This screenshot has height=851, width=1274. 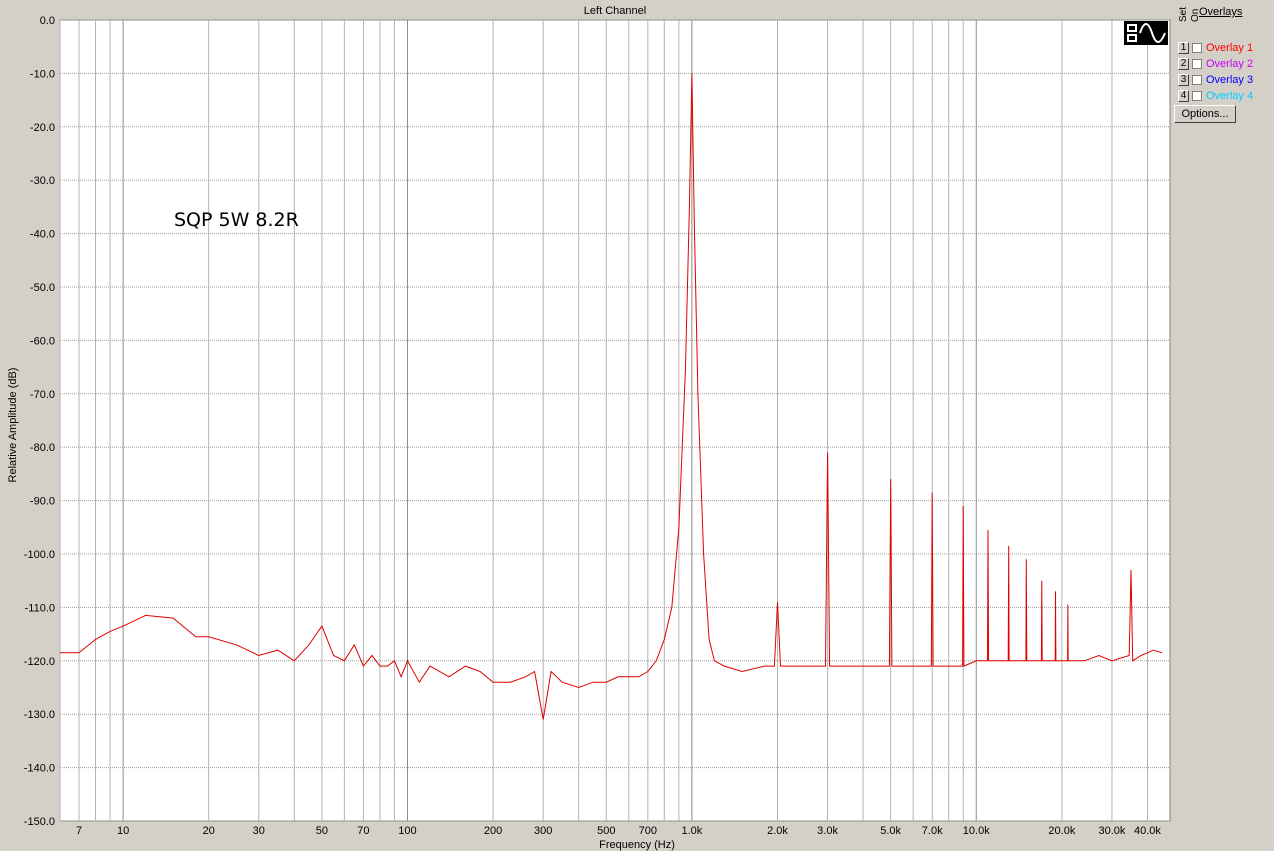 I want to click on y-tick-label: 0.0, so click(x=47, y=21).